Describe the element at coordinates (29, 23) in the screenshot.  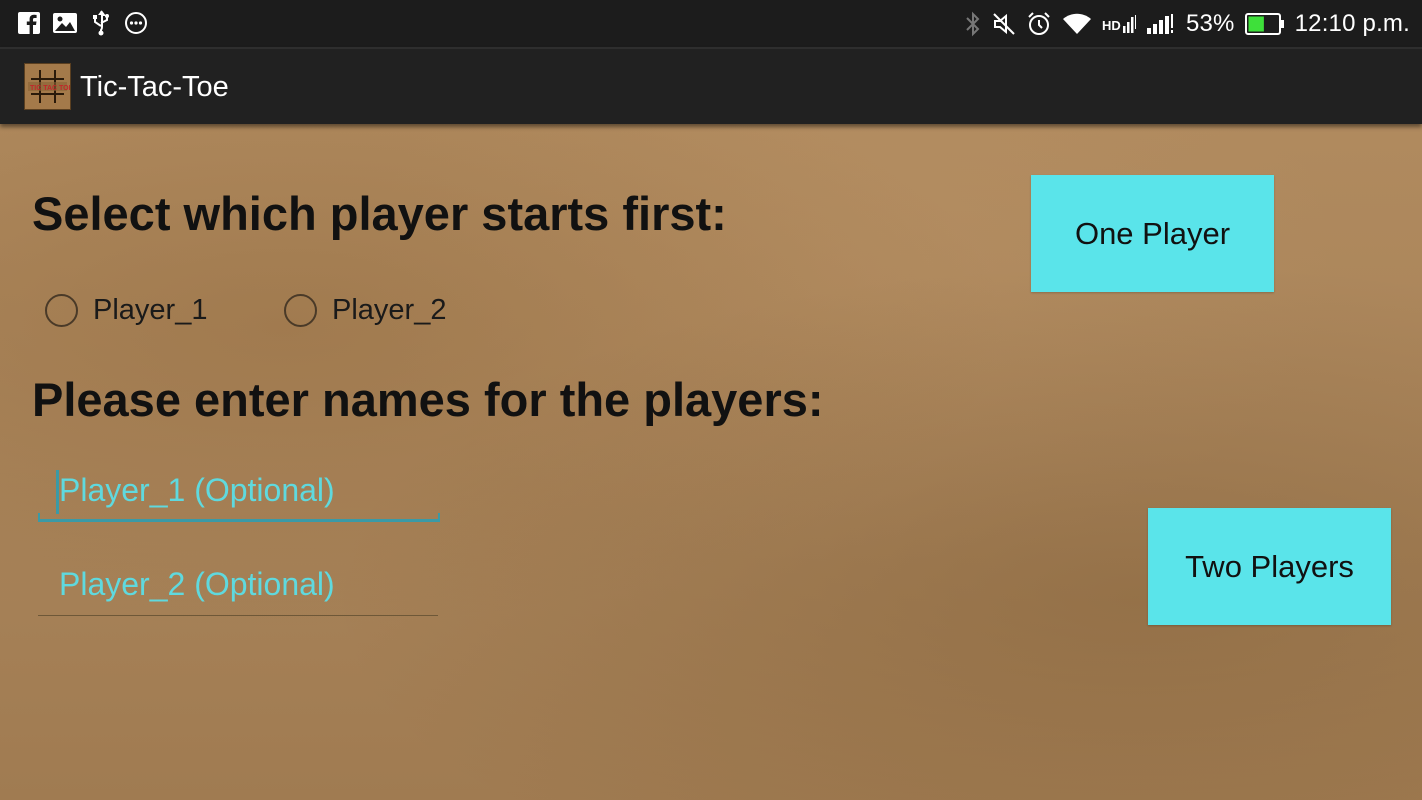
I see `facebook-icon` at that location.